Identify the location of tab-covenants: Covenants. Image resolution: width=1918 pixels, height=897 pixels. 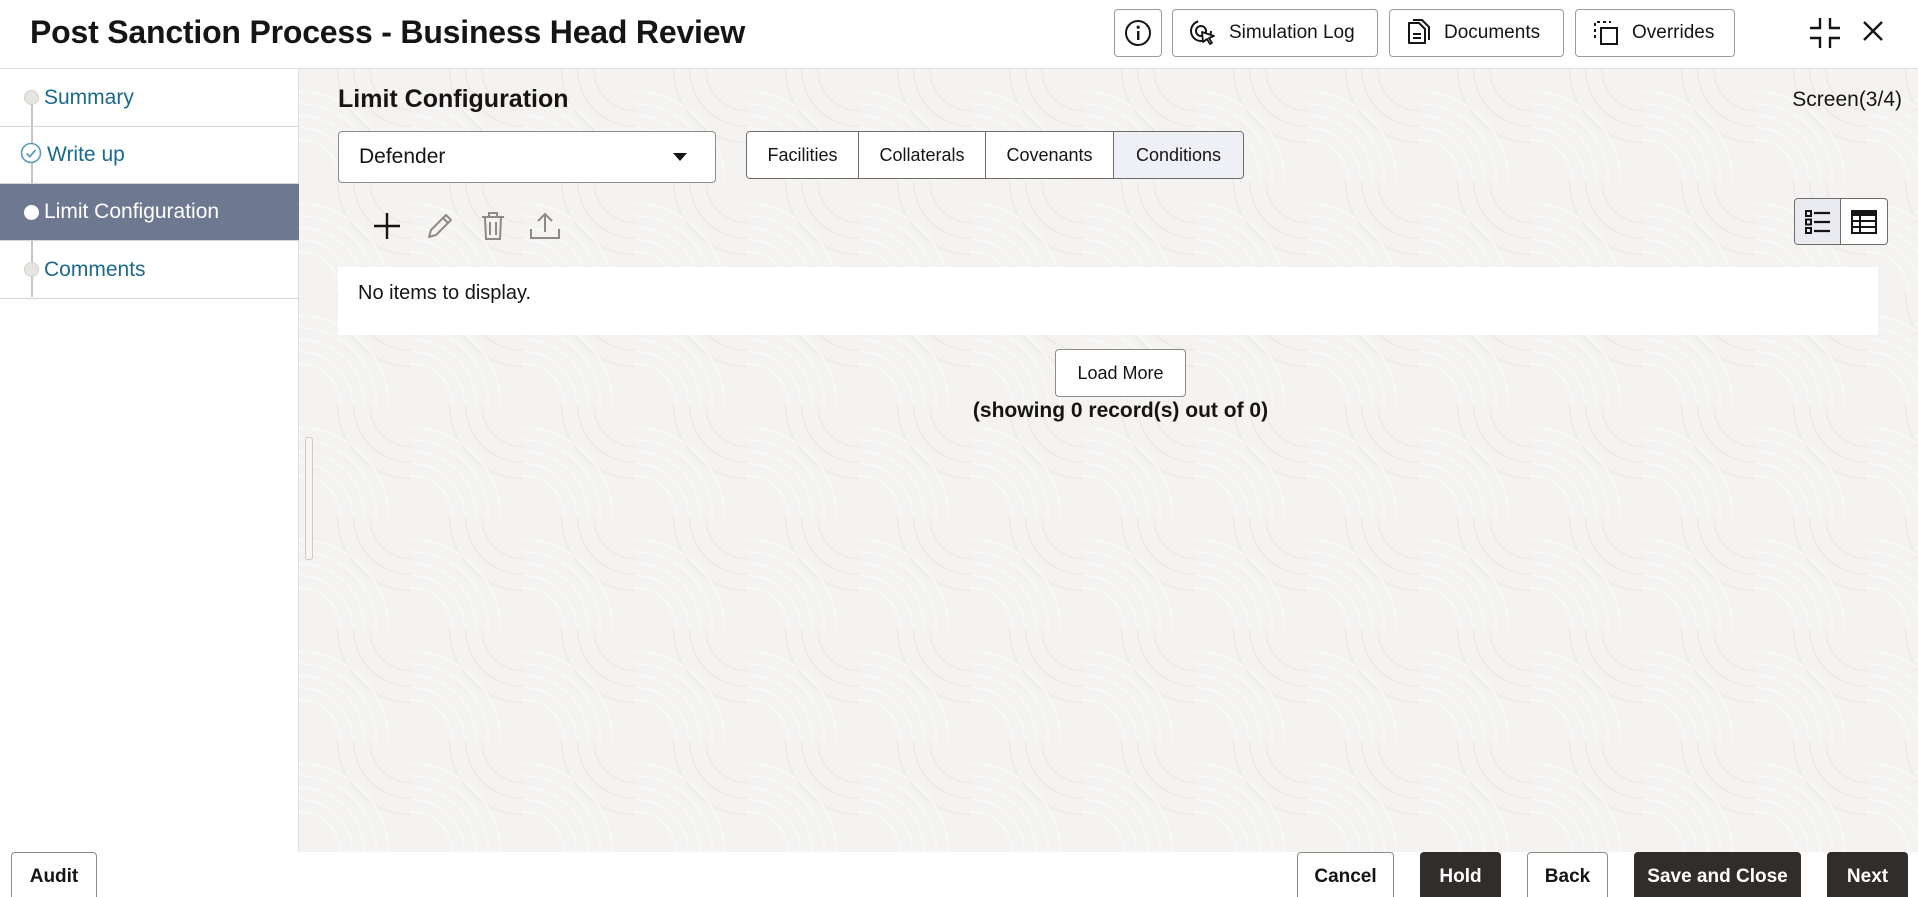
(1050, 155).